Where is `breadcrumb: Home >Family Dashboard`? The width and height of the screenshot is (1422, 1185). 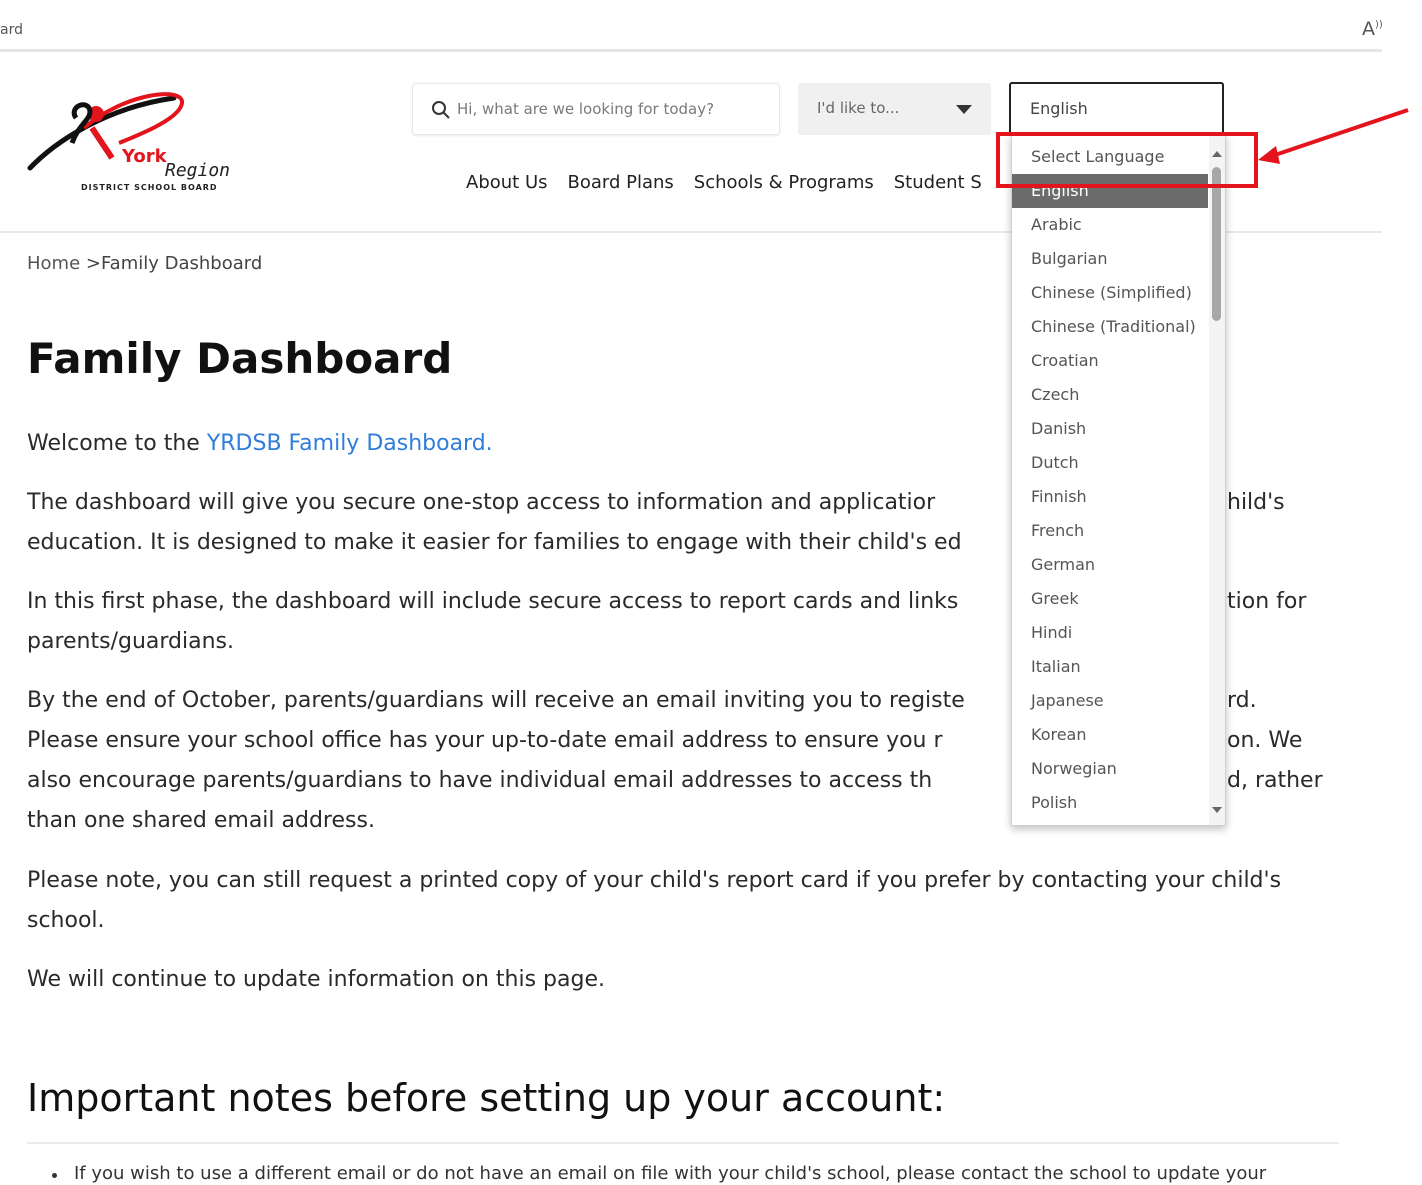 breadcrumb: Home >Family Dashboard is located at coordinates (144, 263).